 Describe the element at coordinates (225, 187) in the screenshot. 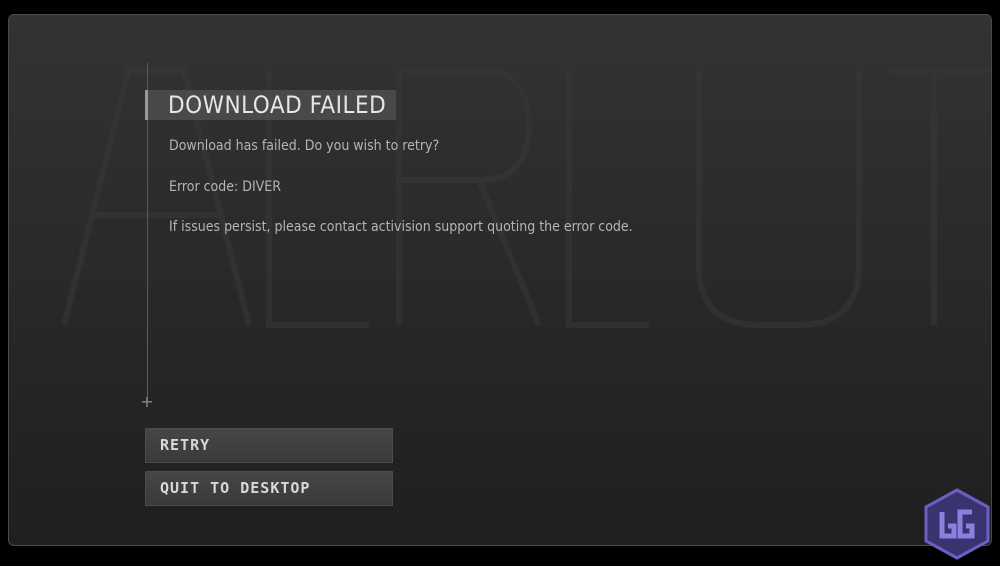

I see `error-code-text: Error code: DIVER` at that location.